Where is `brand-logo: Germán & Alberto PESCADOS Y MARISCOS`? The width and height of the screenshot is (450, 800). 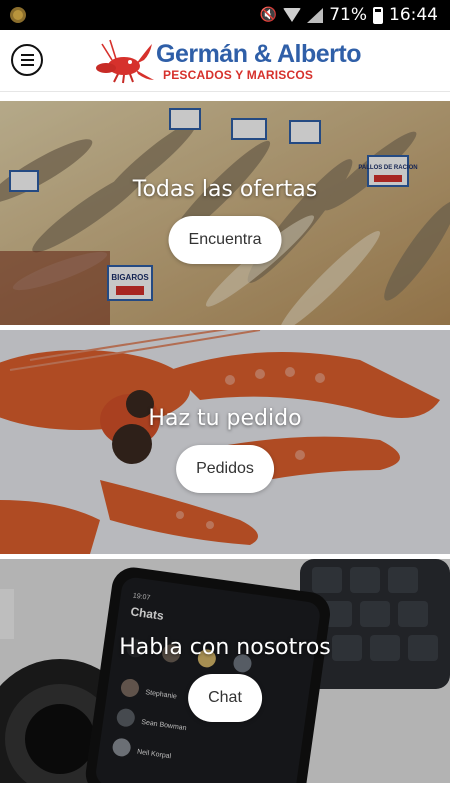
brand-logo: Germán & Alberto PESCADOS Y MARISCOS is located at coordinates (227, 62).